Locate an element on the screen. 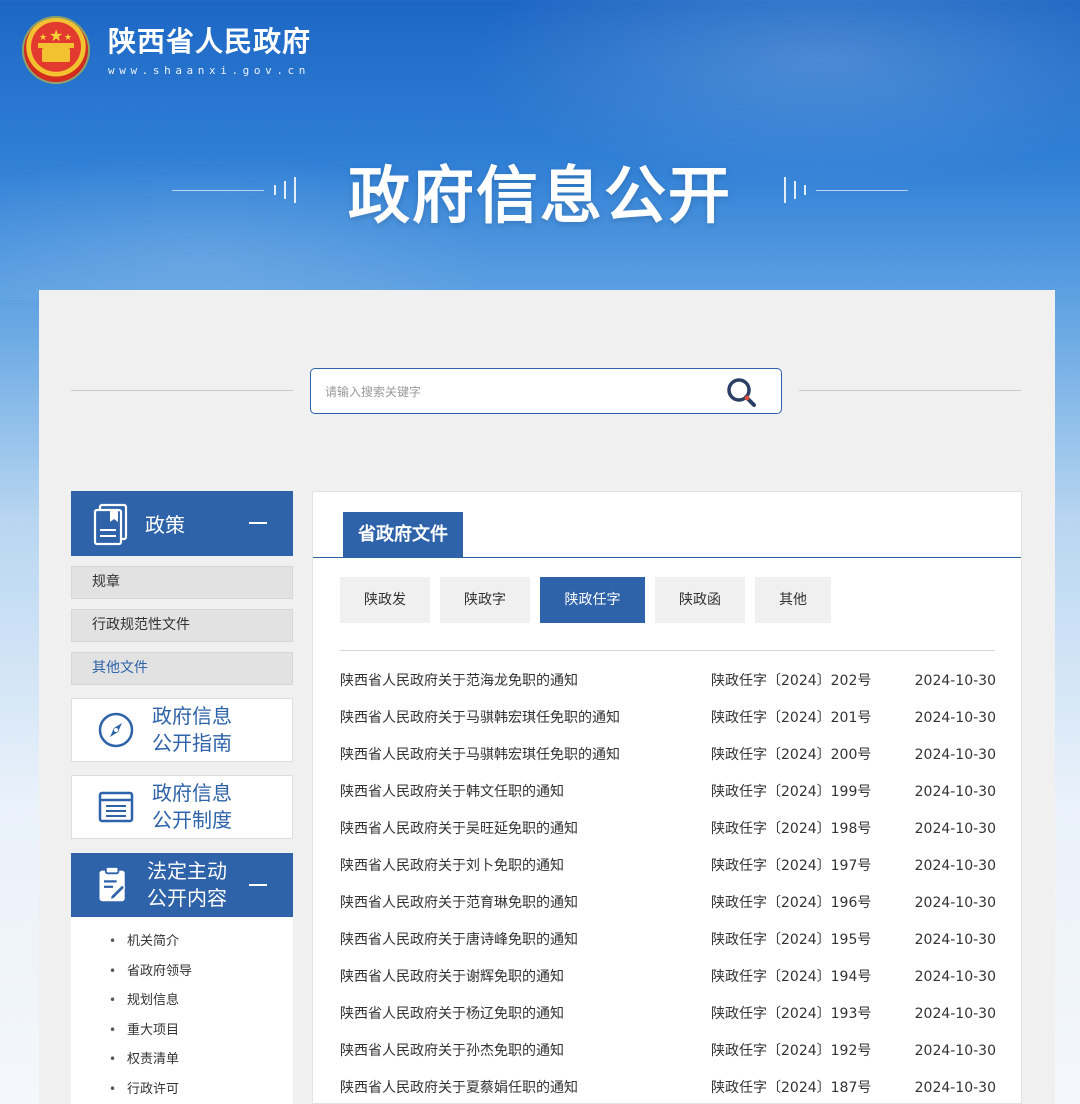  document-icon is located at coordinates (110, 524).